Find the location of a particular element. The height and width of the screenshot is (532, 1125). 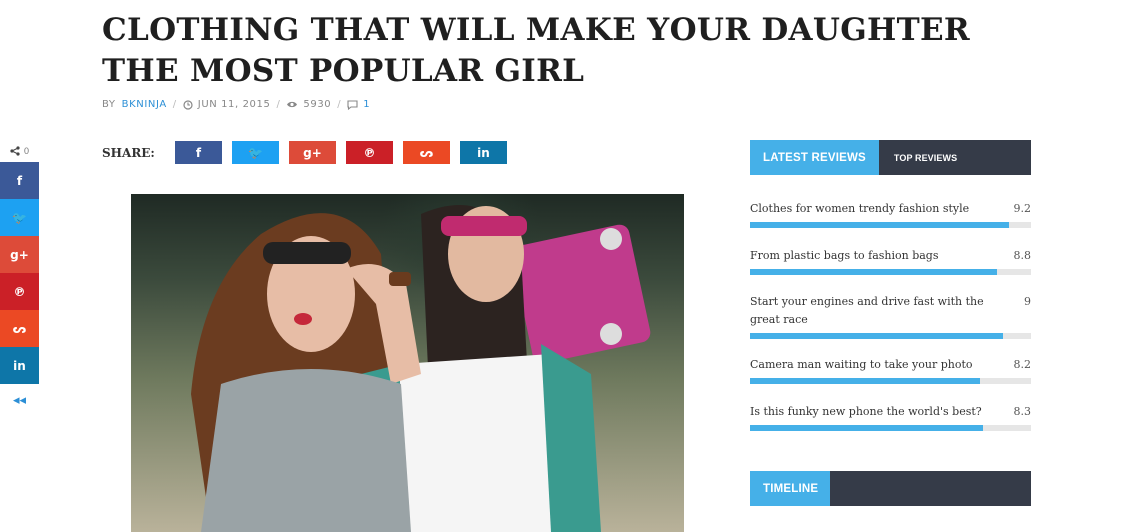

eye-icon is located at coordinates (292, 104).